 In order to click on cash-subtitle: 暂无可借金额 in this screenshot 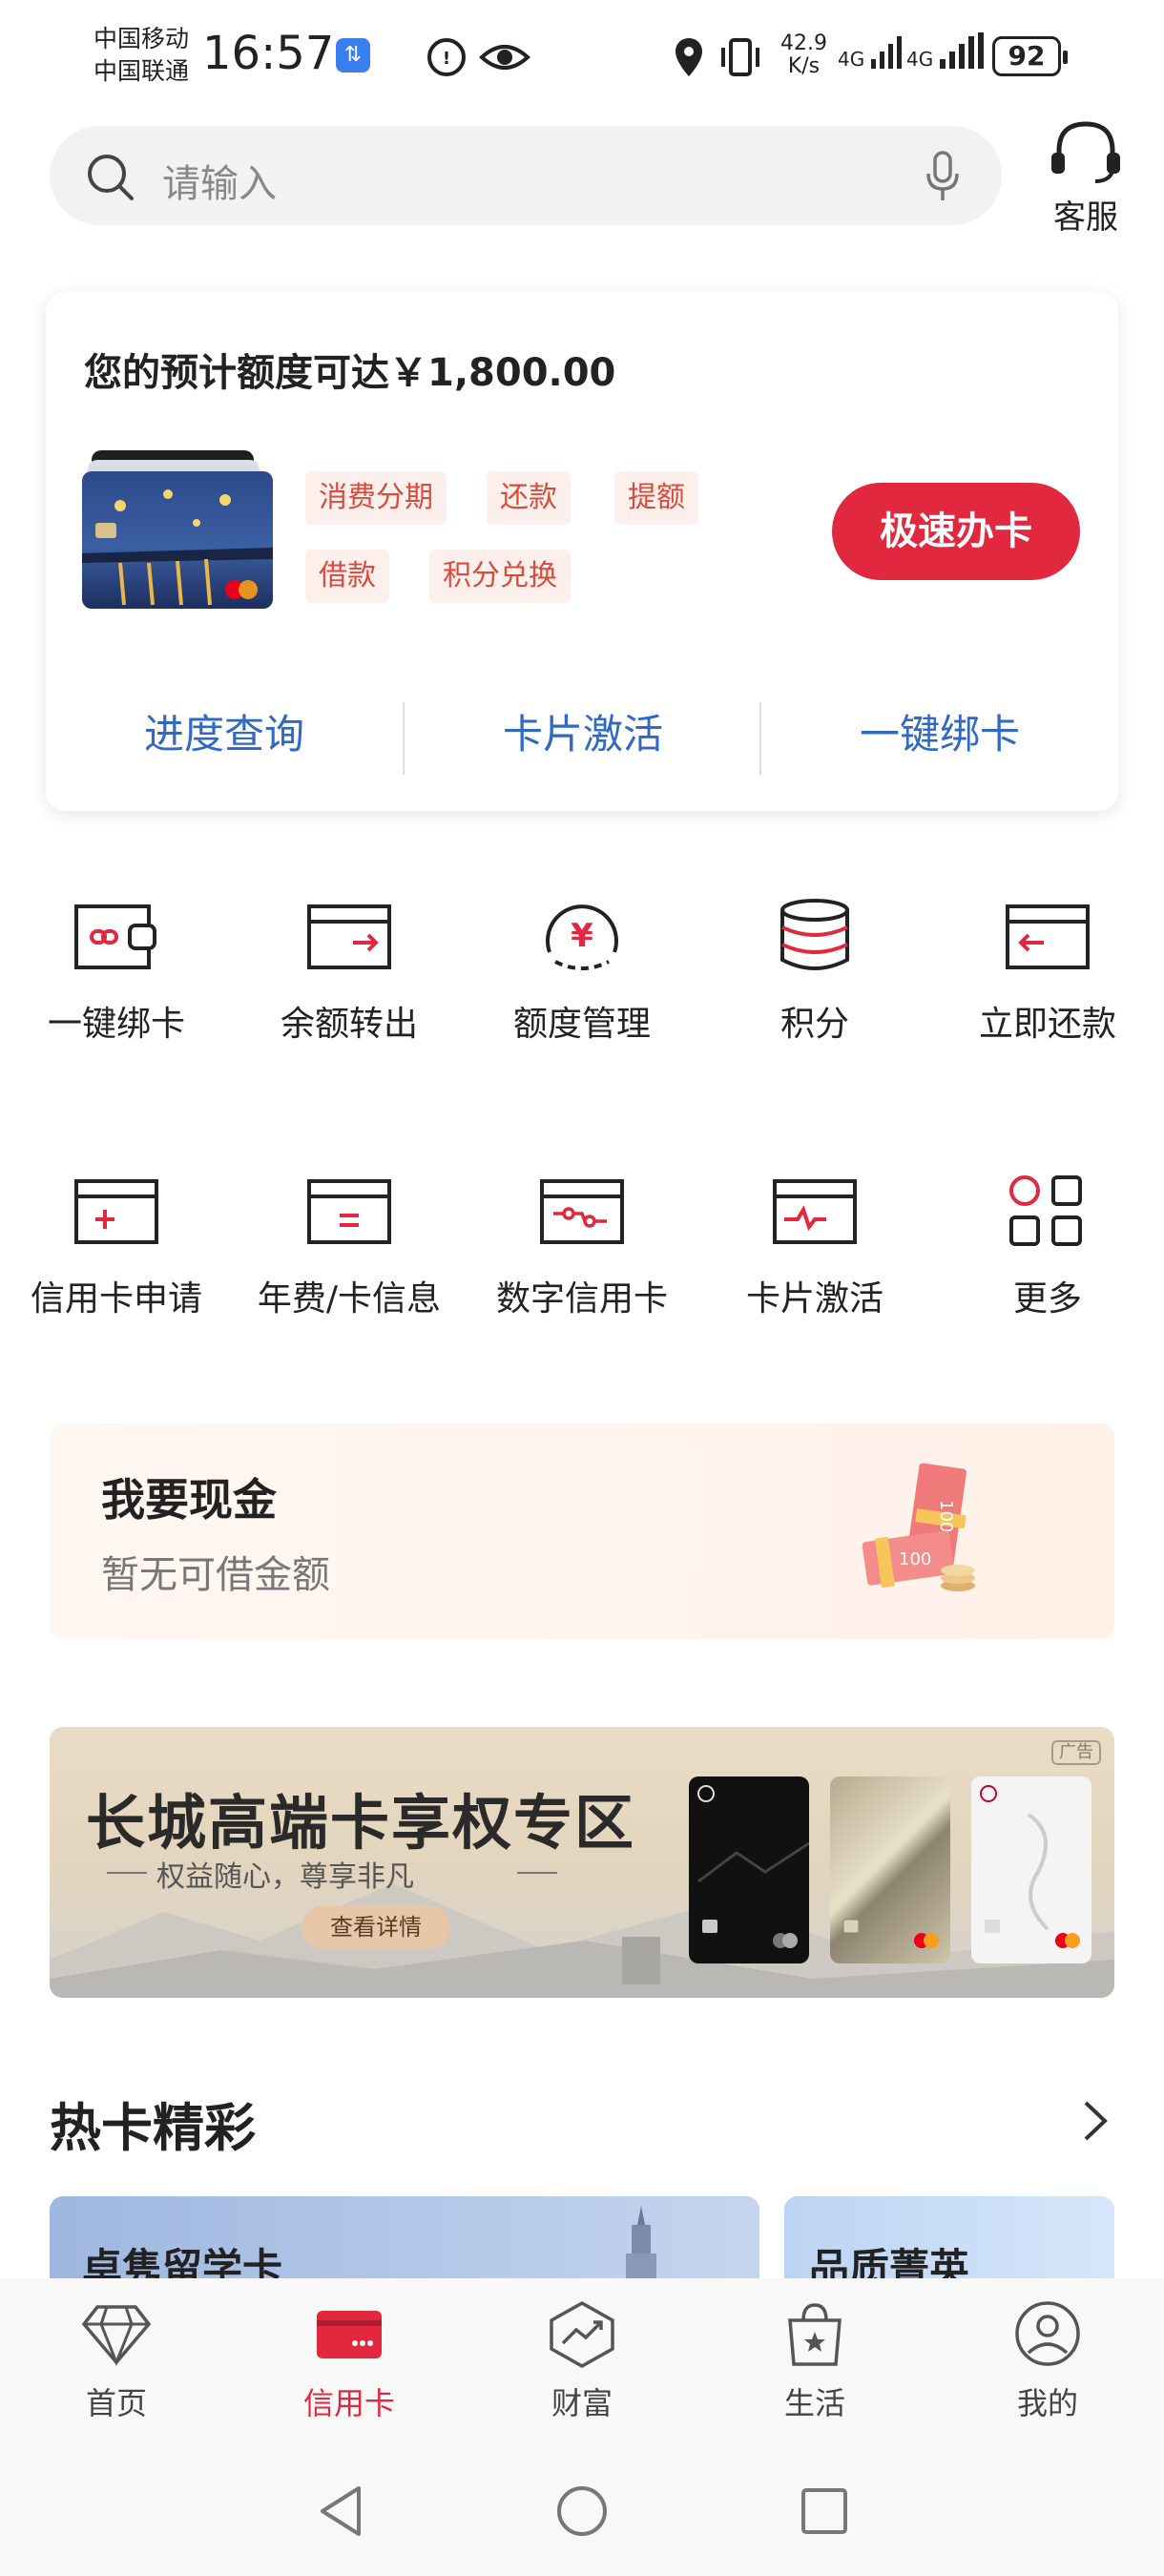, I will do `click(215, 1575)`.